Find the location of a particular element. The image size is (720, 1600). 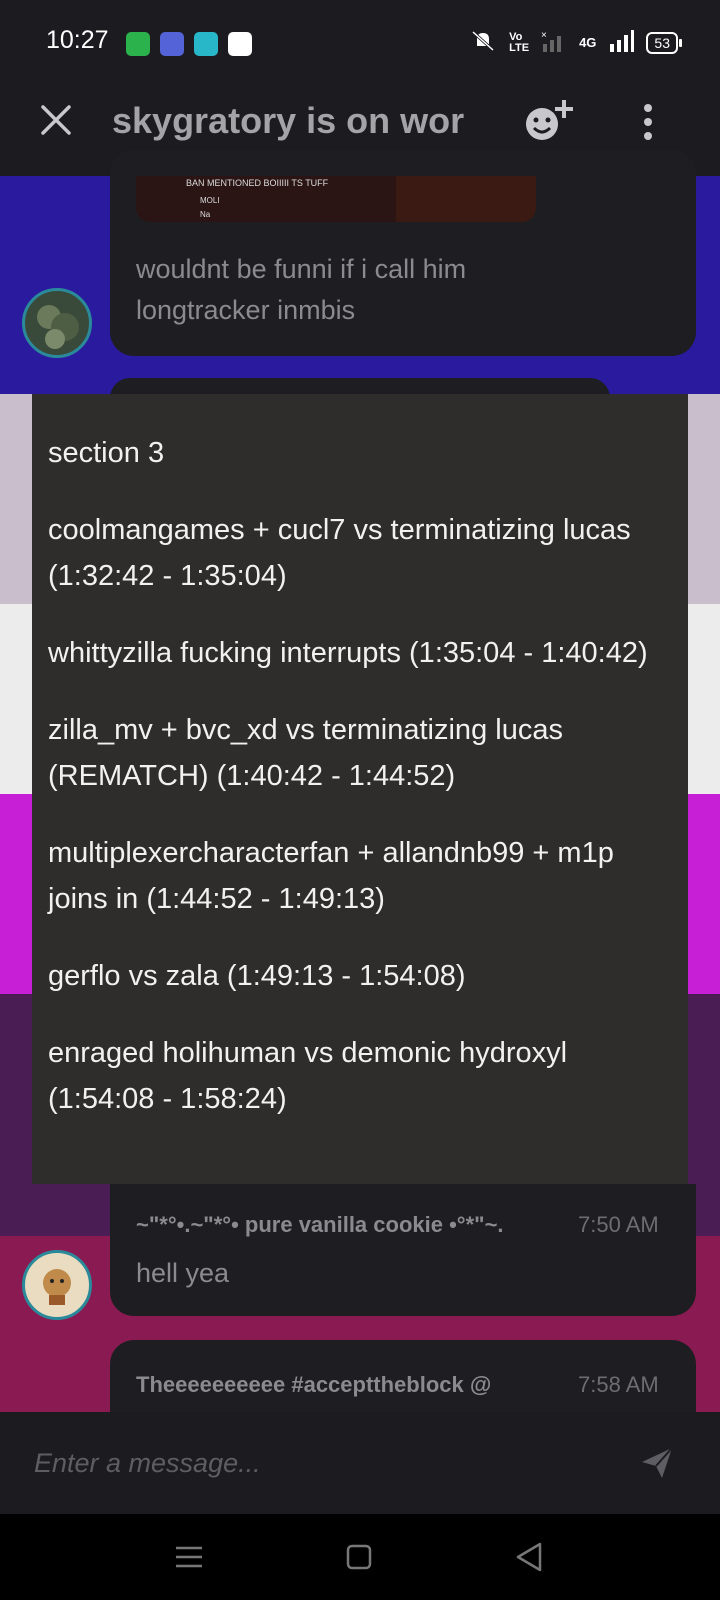

qr-app-icon is located at coordinates (172, 44).